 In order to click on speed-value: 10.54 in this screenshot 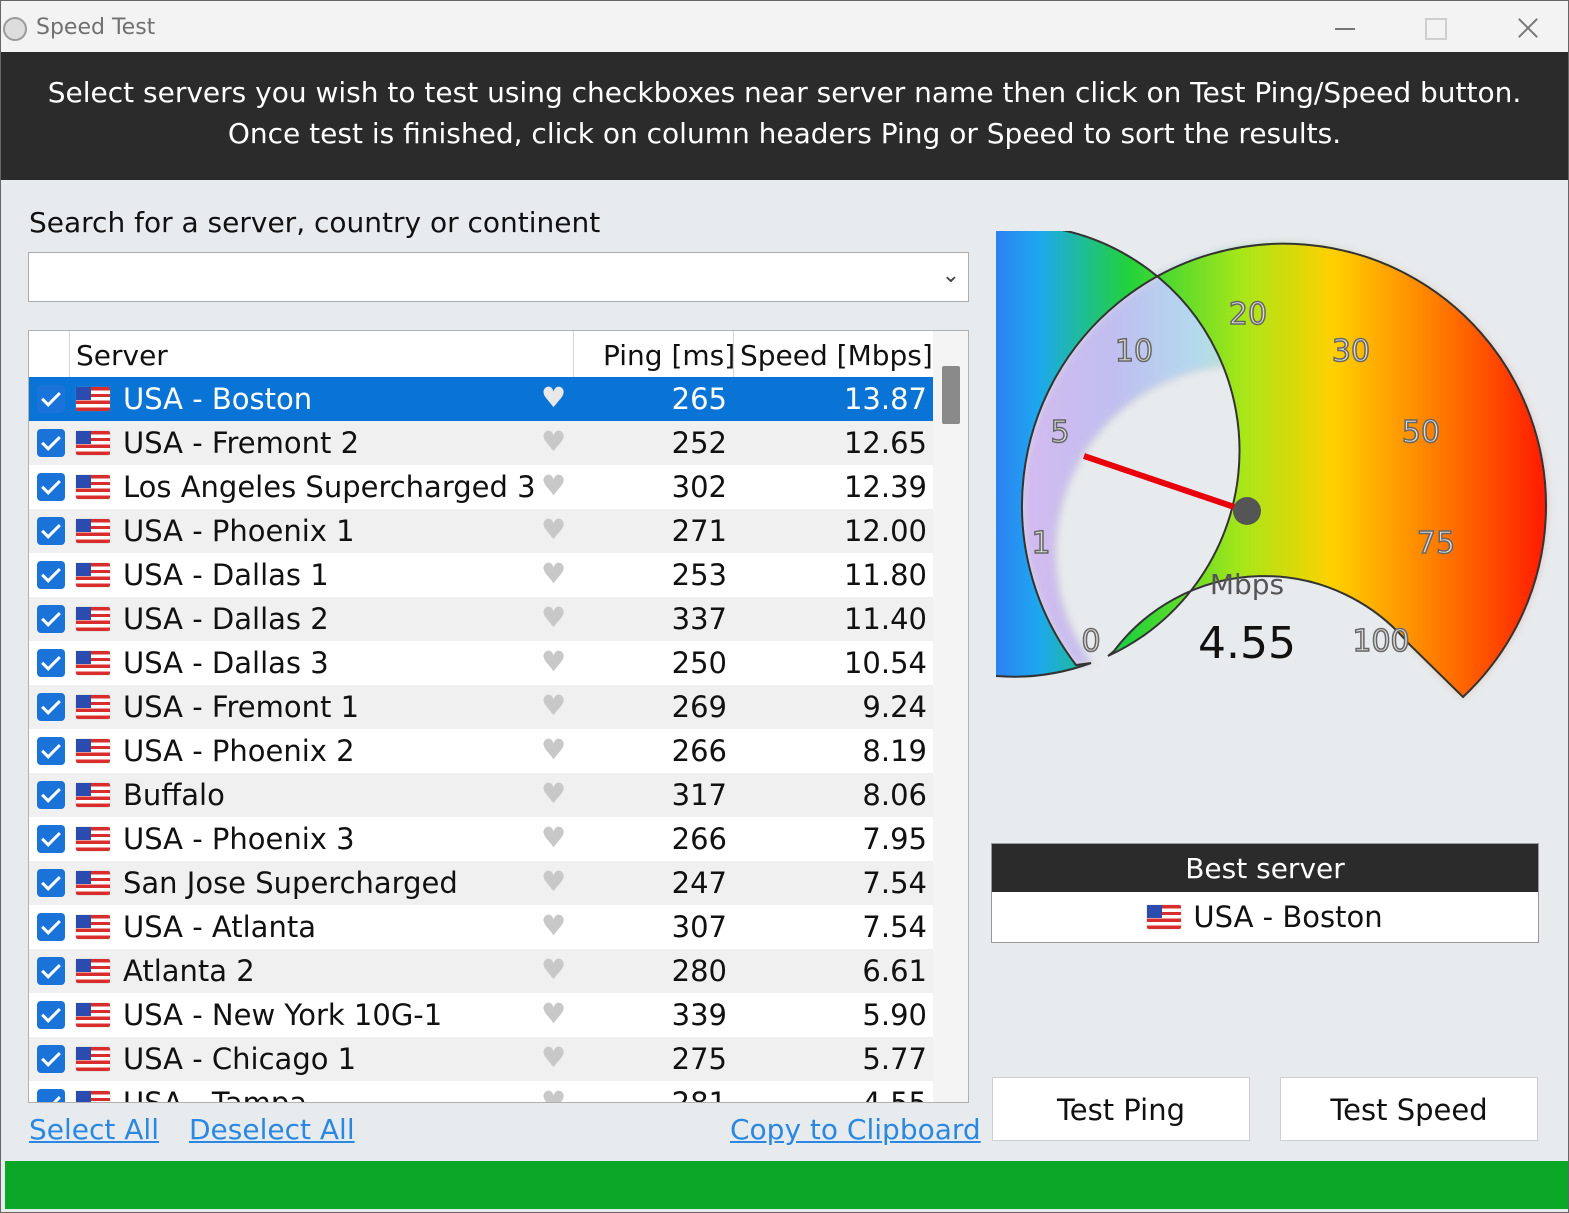, I will do `click(885, 663)`.